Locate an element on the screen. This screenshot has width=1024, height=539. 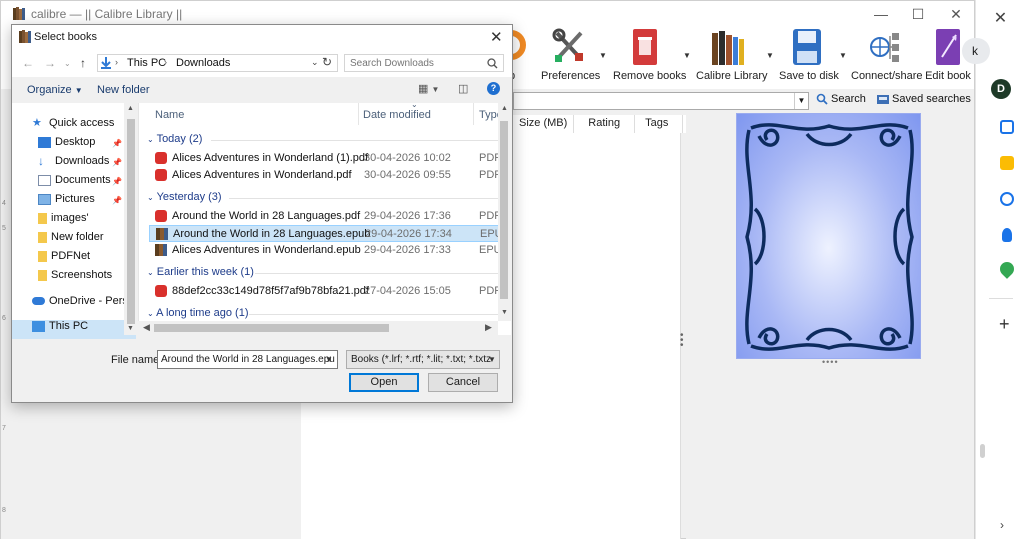
toolbar-save-to-disk: Save to disk ▼ is located at coordinates (813, 57).